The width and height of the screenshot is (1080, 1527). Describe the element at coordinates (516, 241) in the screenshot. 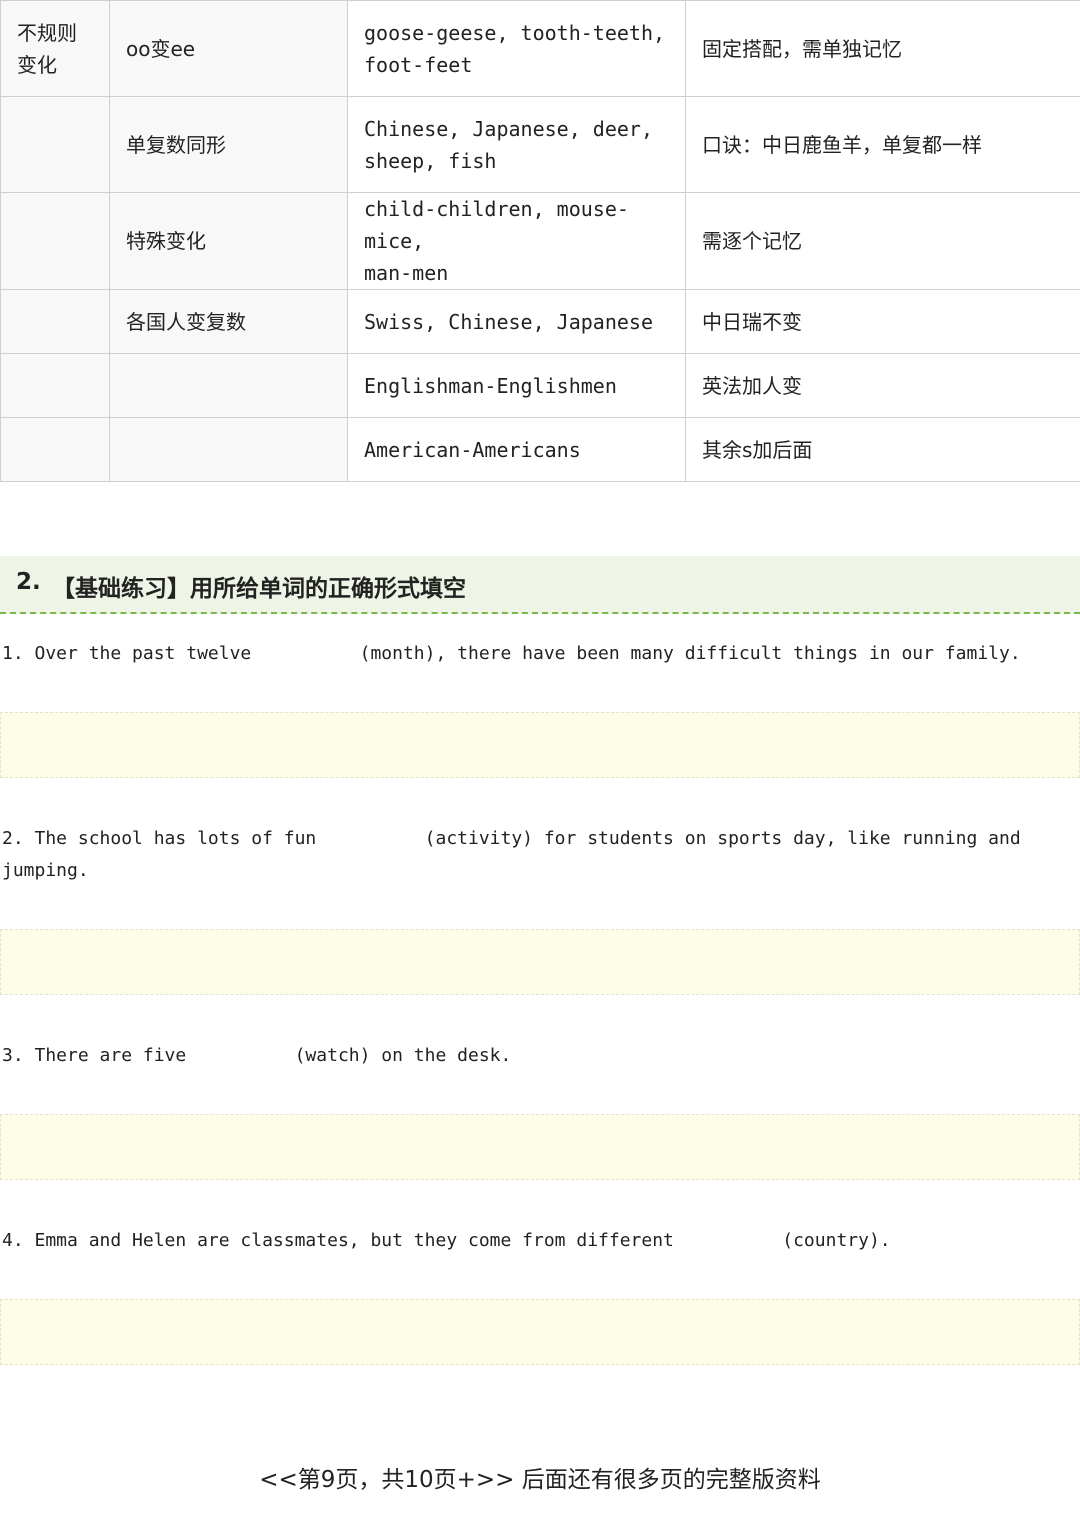

I see `examples-cell: child-children, mouse-mice, man-men` at that location.